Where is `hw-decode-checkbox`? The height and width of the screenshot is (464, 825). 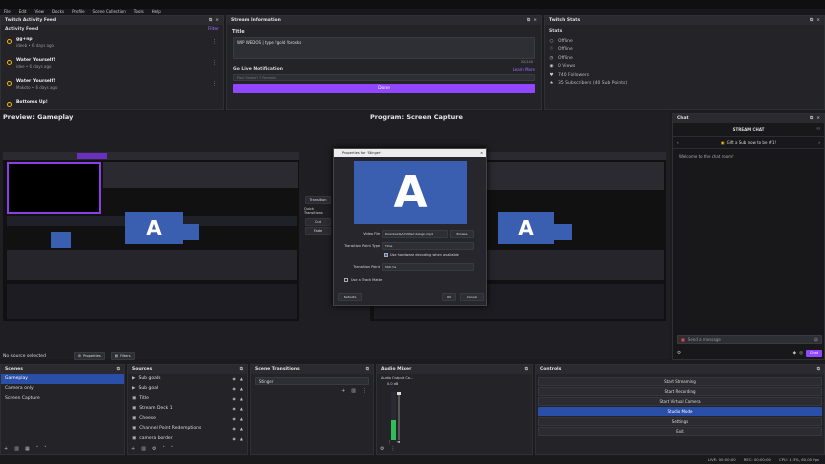 hw-decode-checkbox is located at coordinates (386, 255).